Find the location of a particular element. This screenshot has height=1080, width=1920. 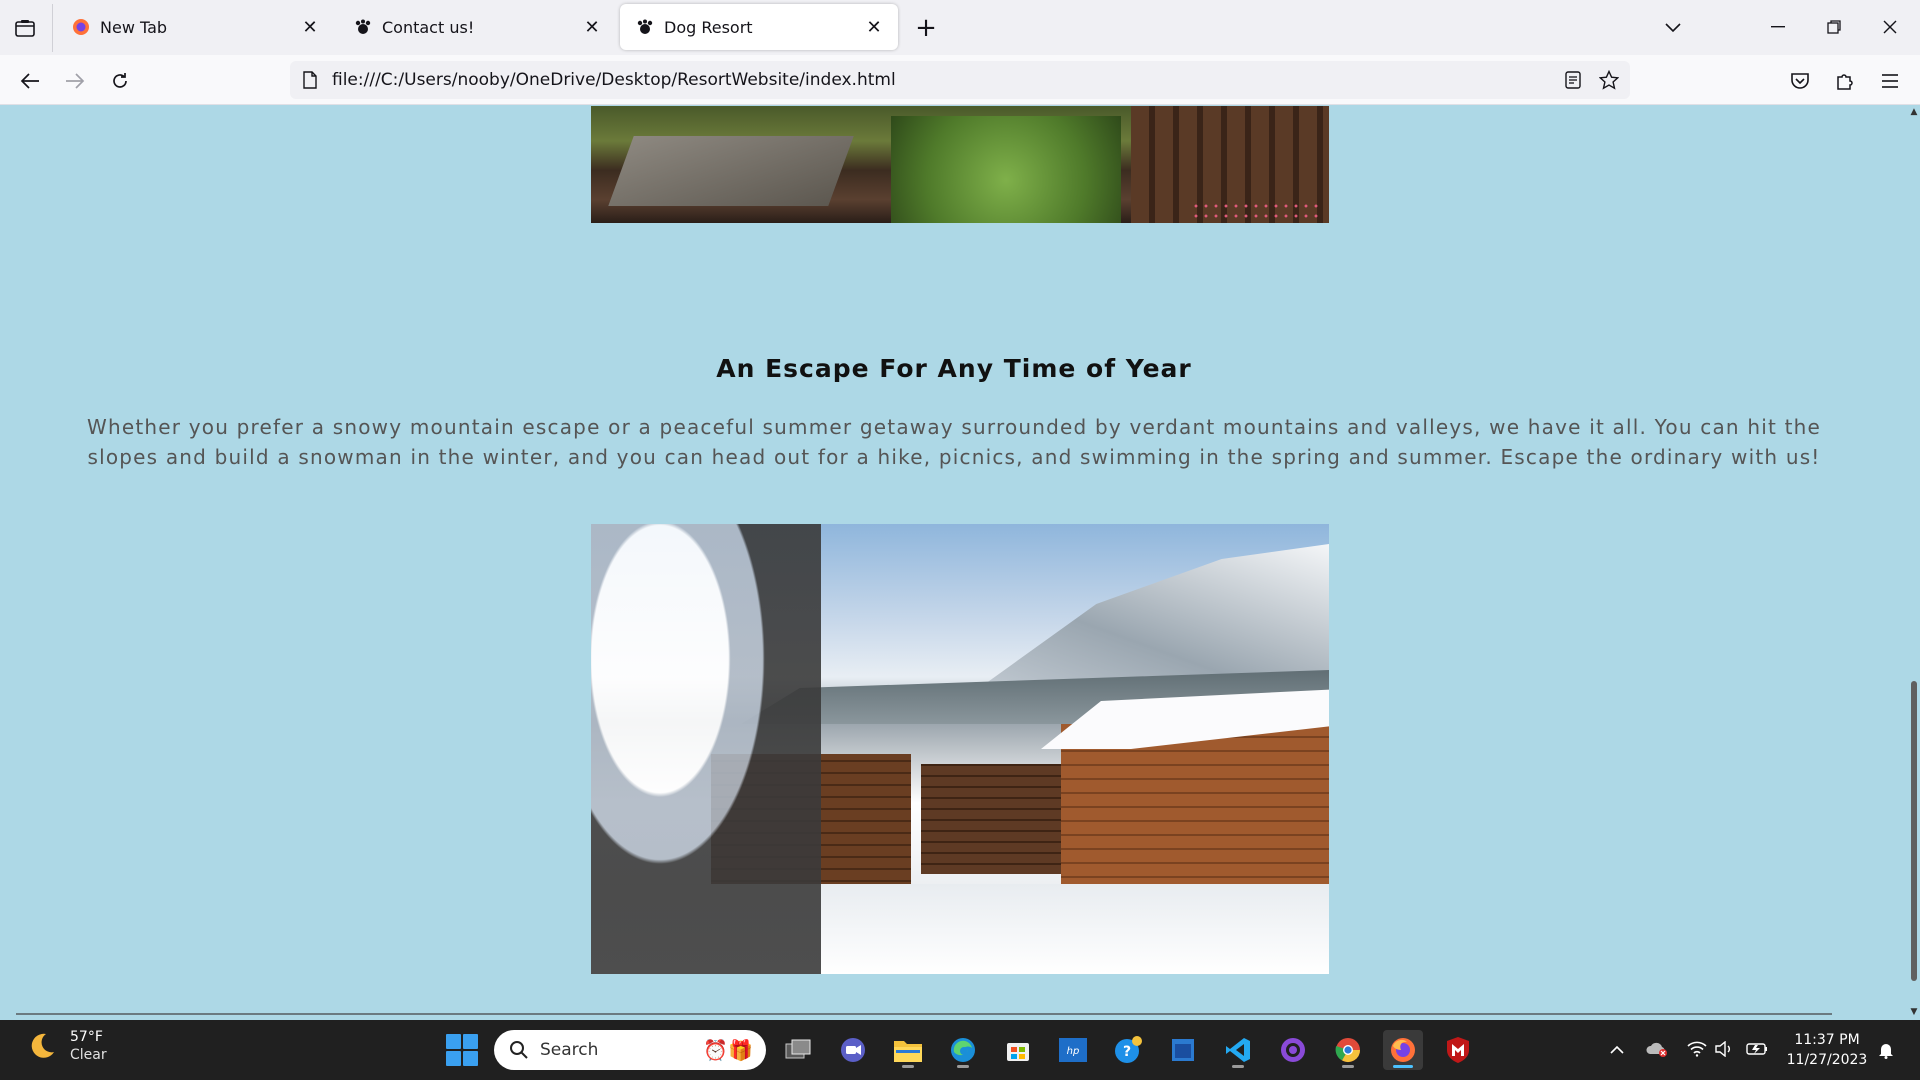

hp-smart-icon: hp is located at coordinates (1073, 1050).